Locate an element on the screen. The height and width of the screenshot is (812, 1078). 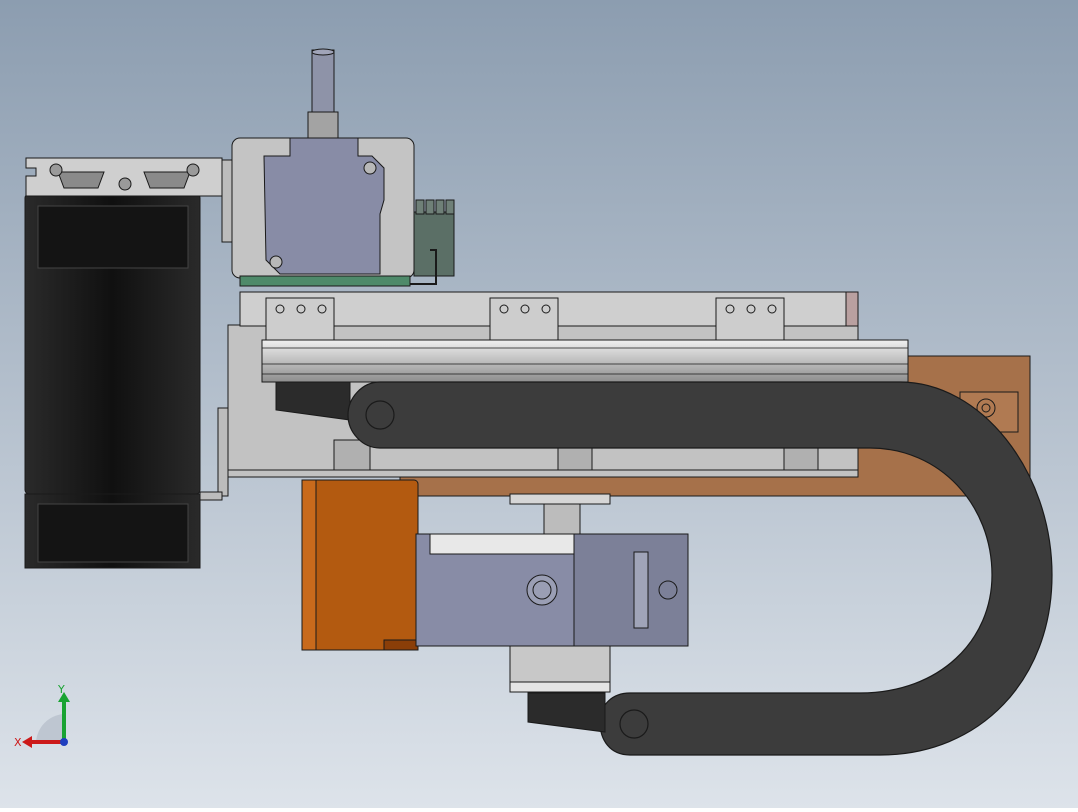
linear-rail is located at coordinates (585, 361).